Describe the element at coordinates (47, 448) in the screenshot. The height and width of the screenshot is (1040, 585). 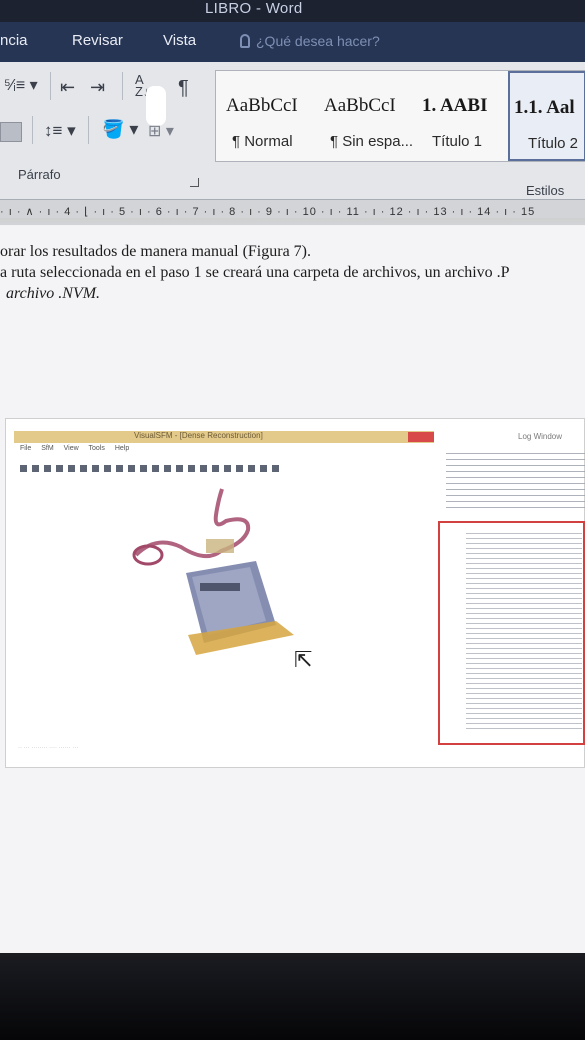
I see `menu-item: SfM` at that location.